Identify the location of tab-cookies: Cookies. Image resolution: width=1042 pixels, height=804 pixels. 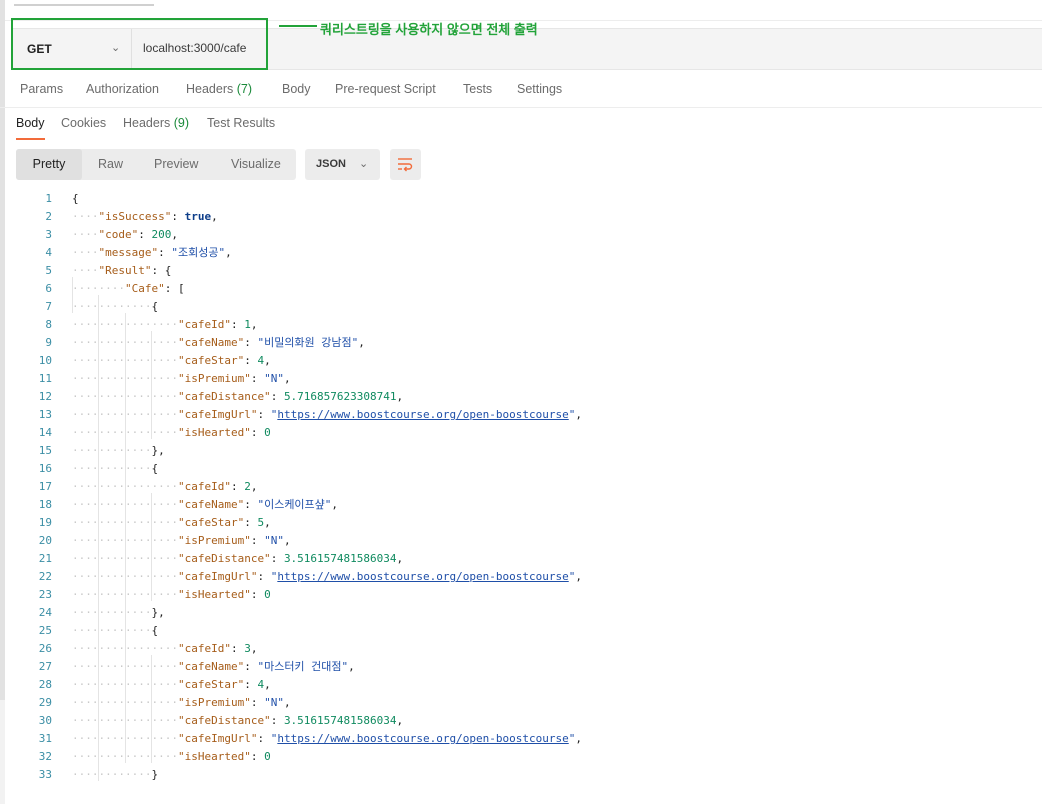
(83, 123).